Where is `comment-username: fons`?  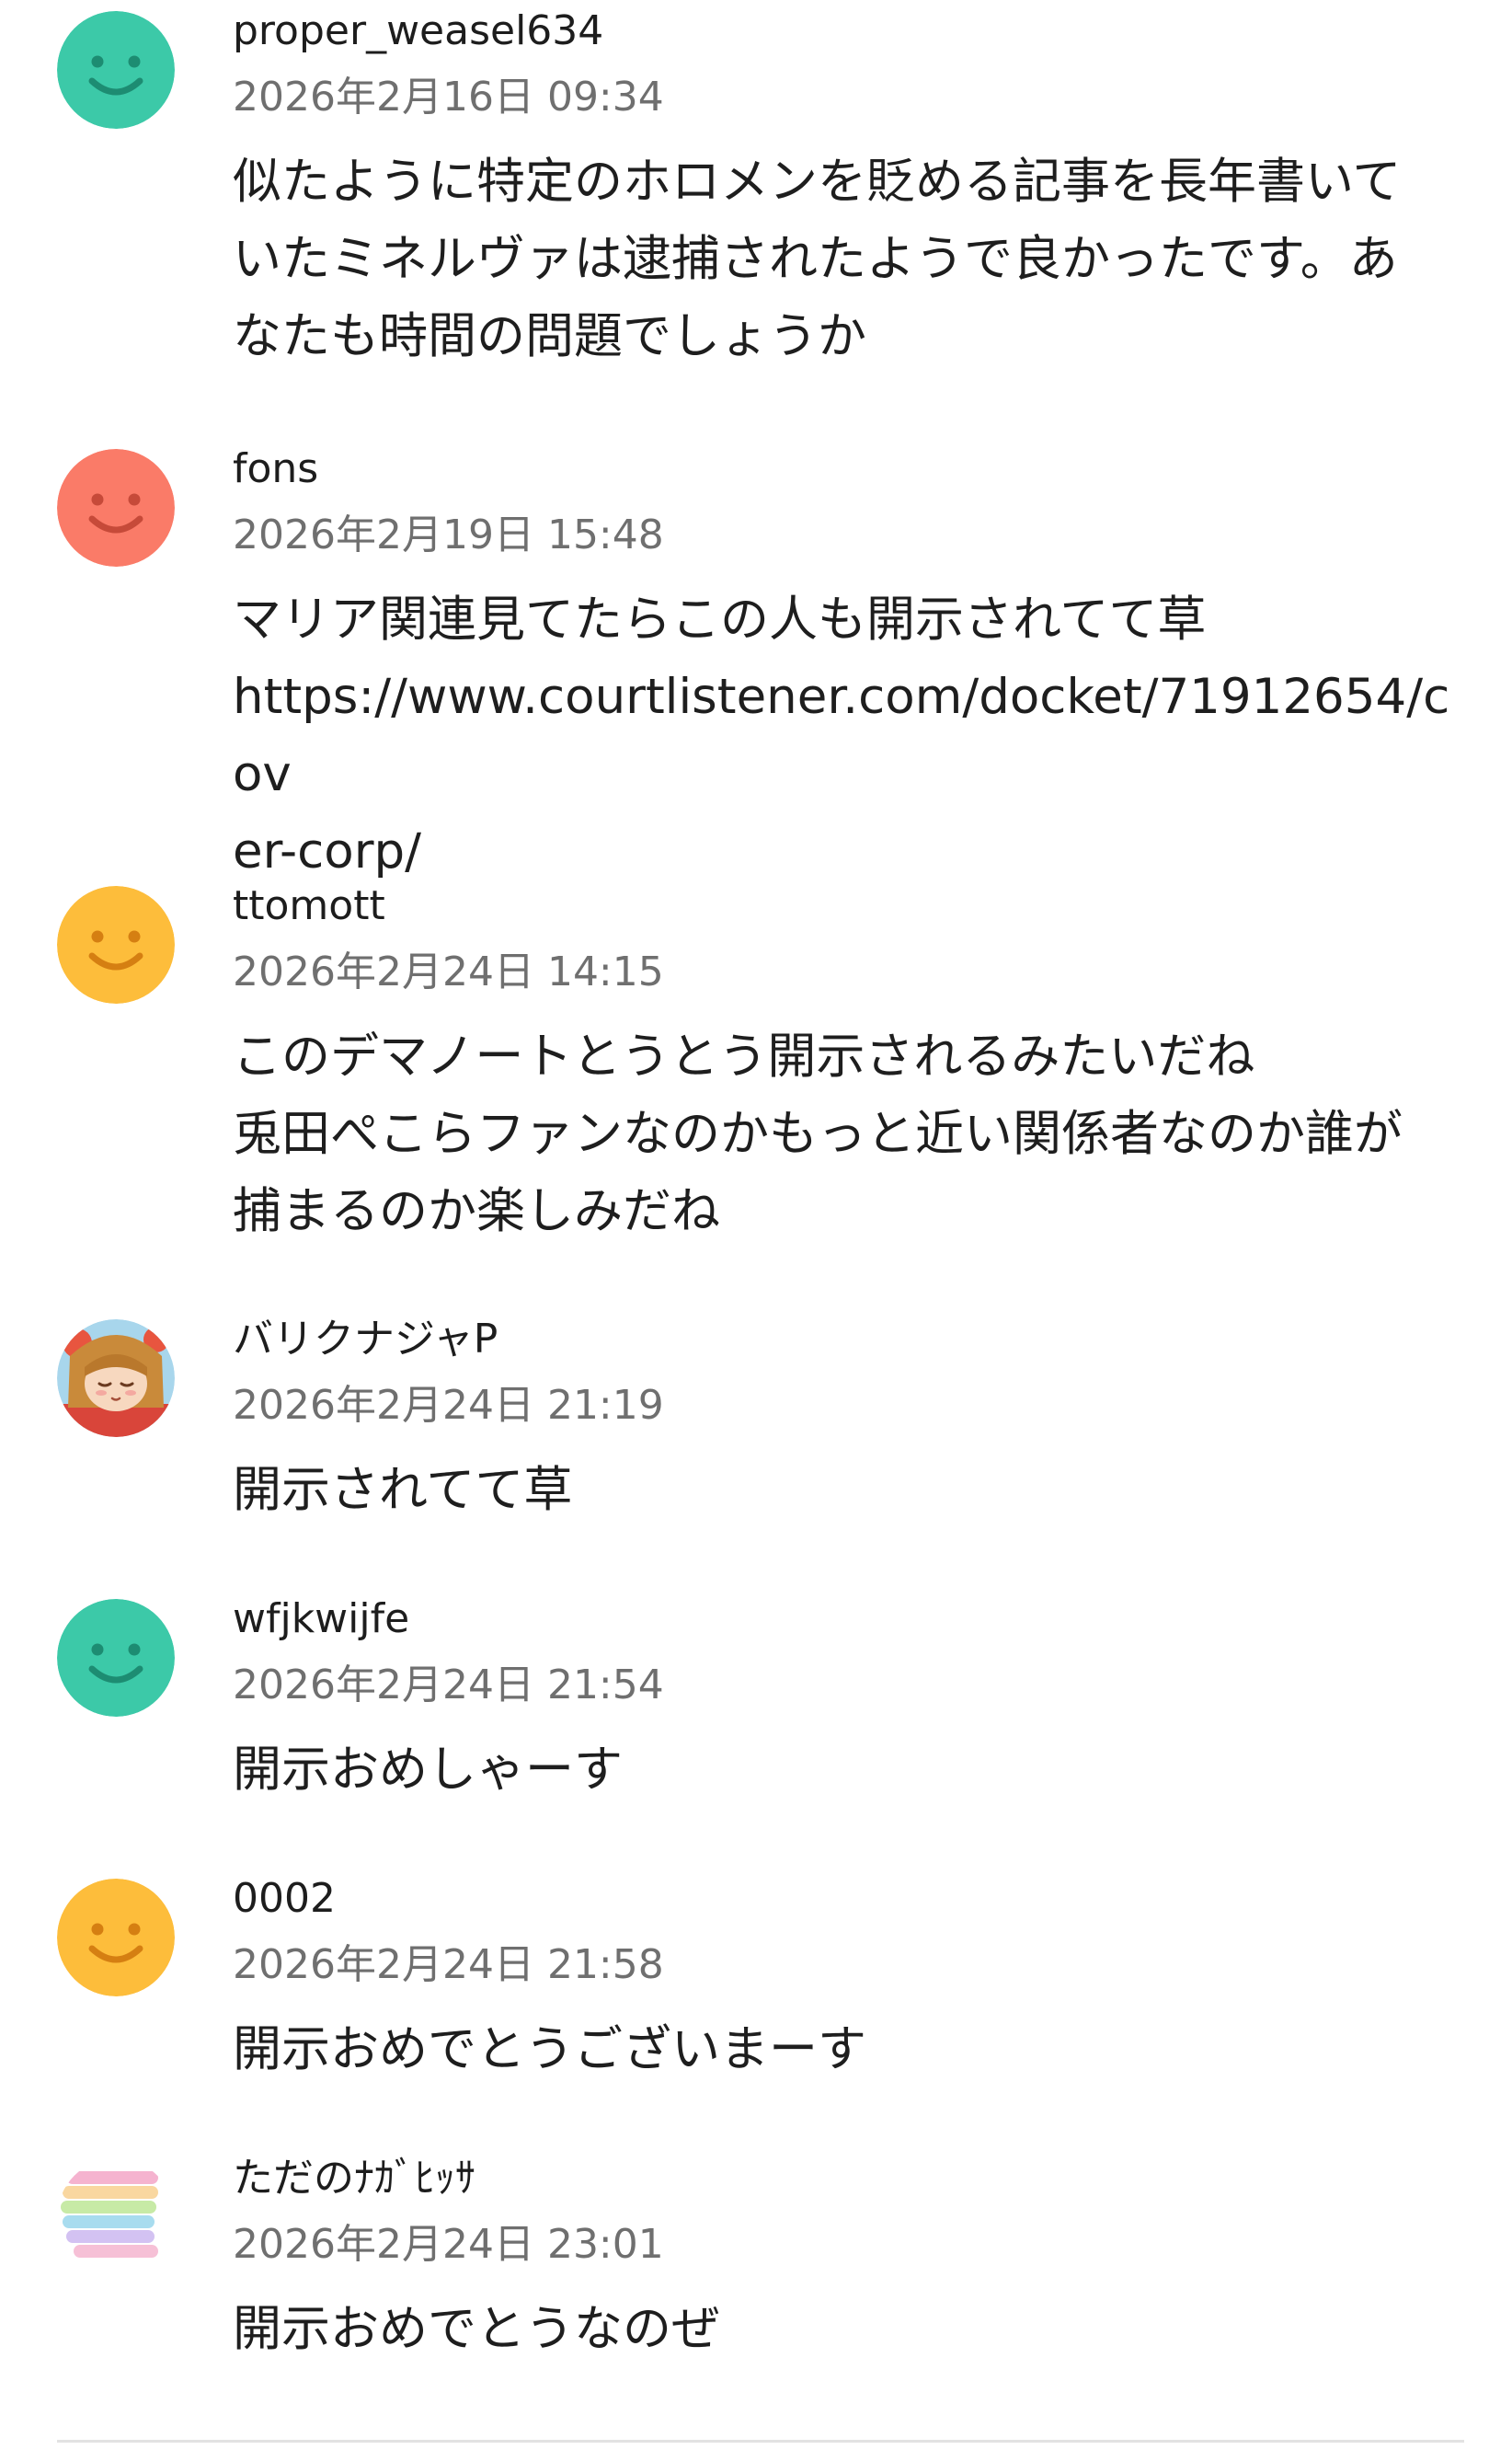
comment-username: fons is located at coordinates (275, 469).